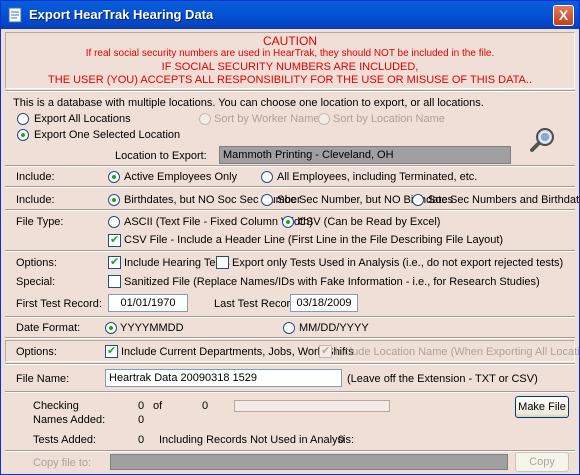  I want to click on mmddyyyy-radio, so click(289, 328).